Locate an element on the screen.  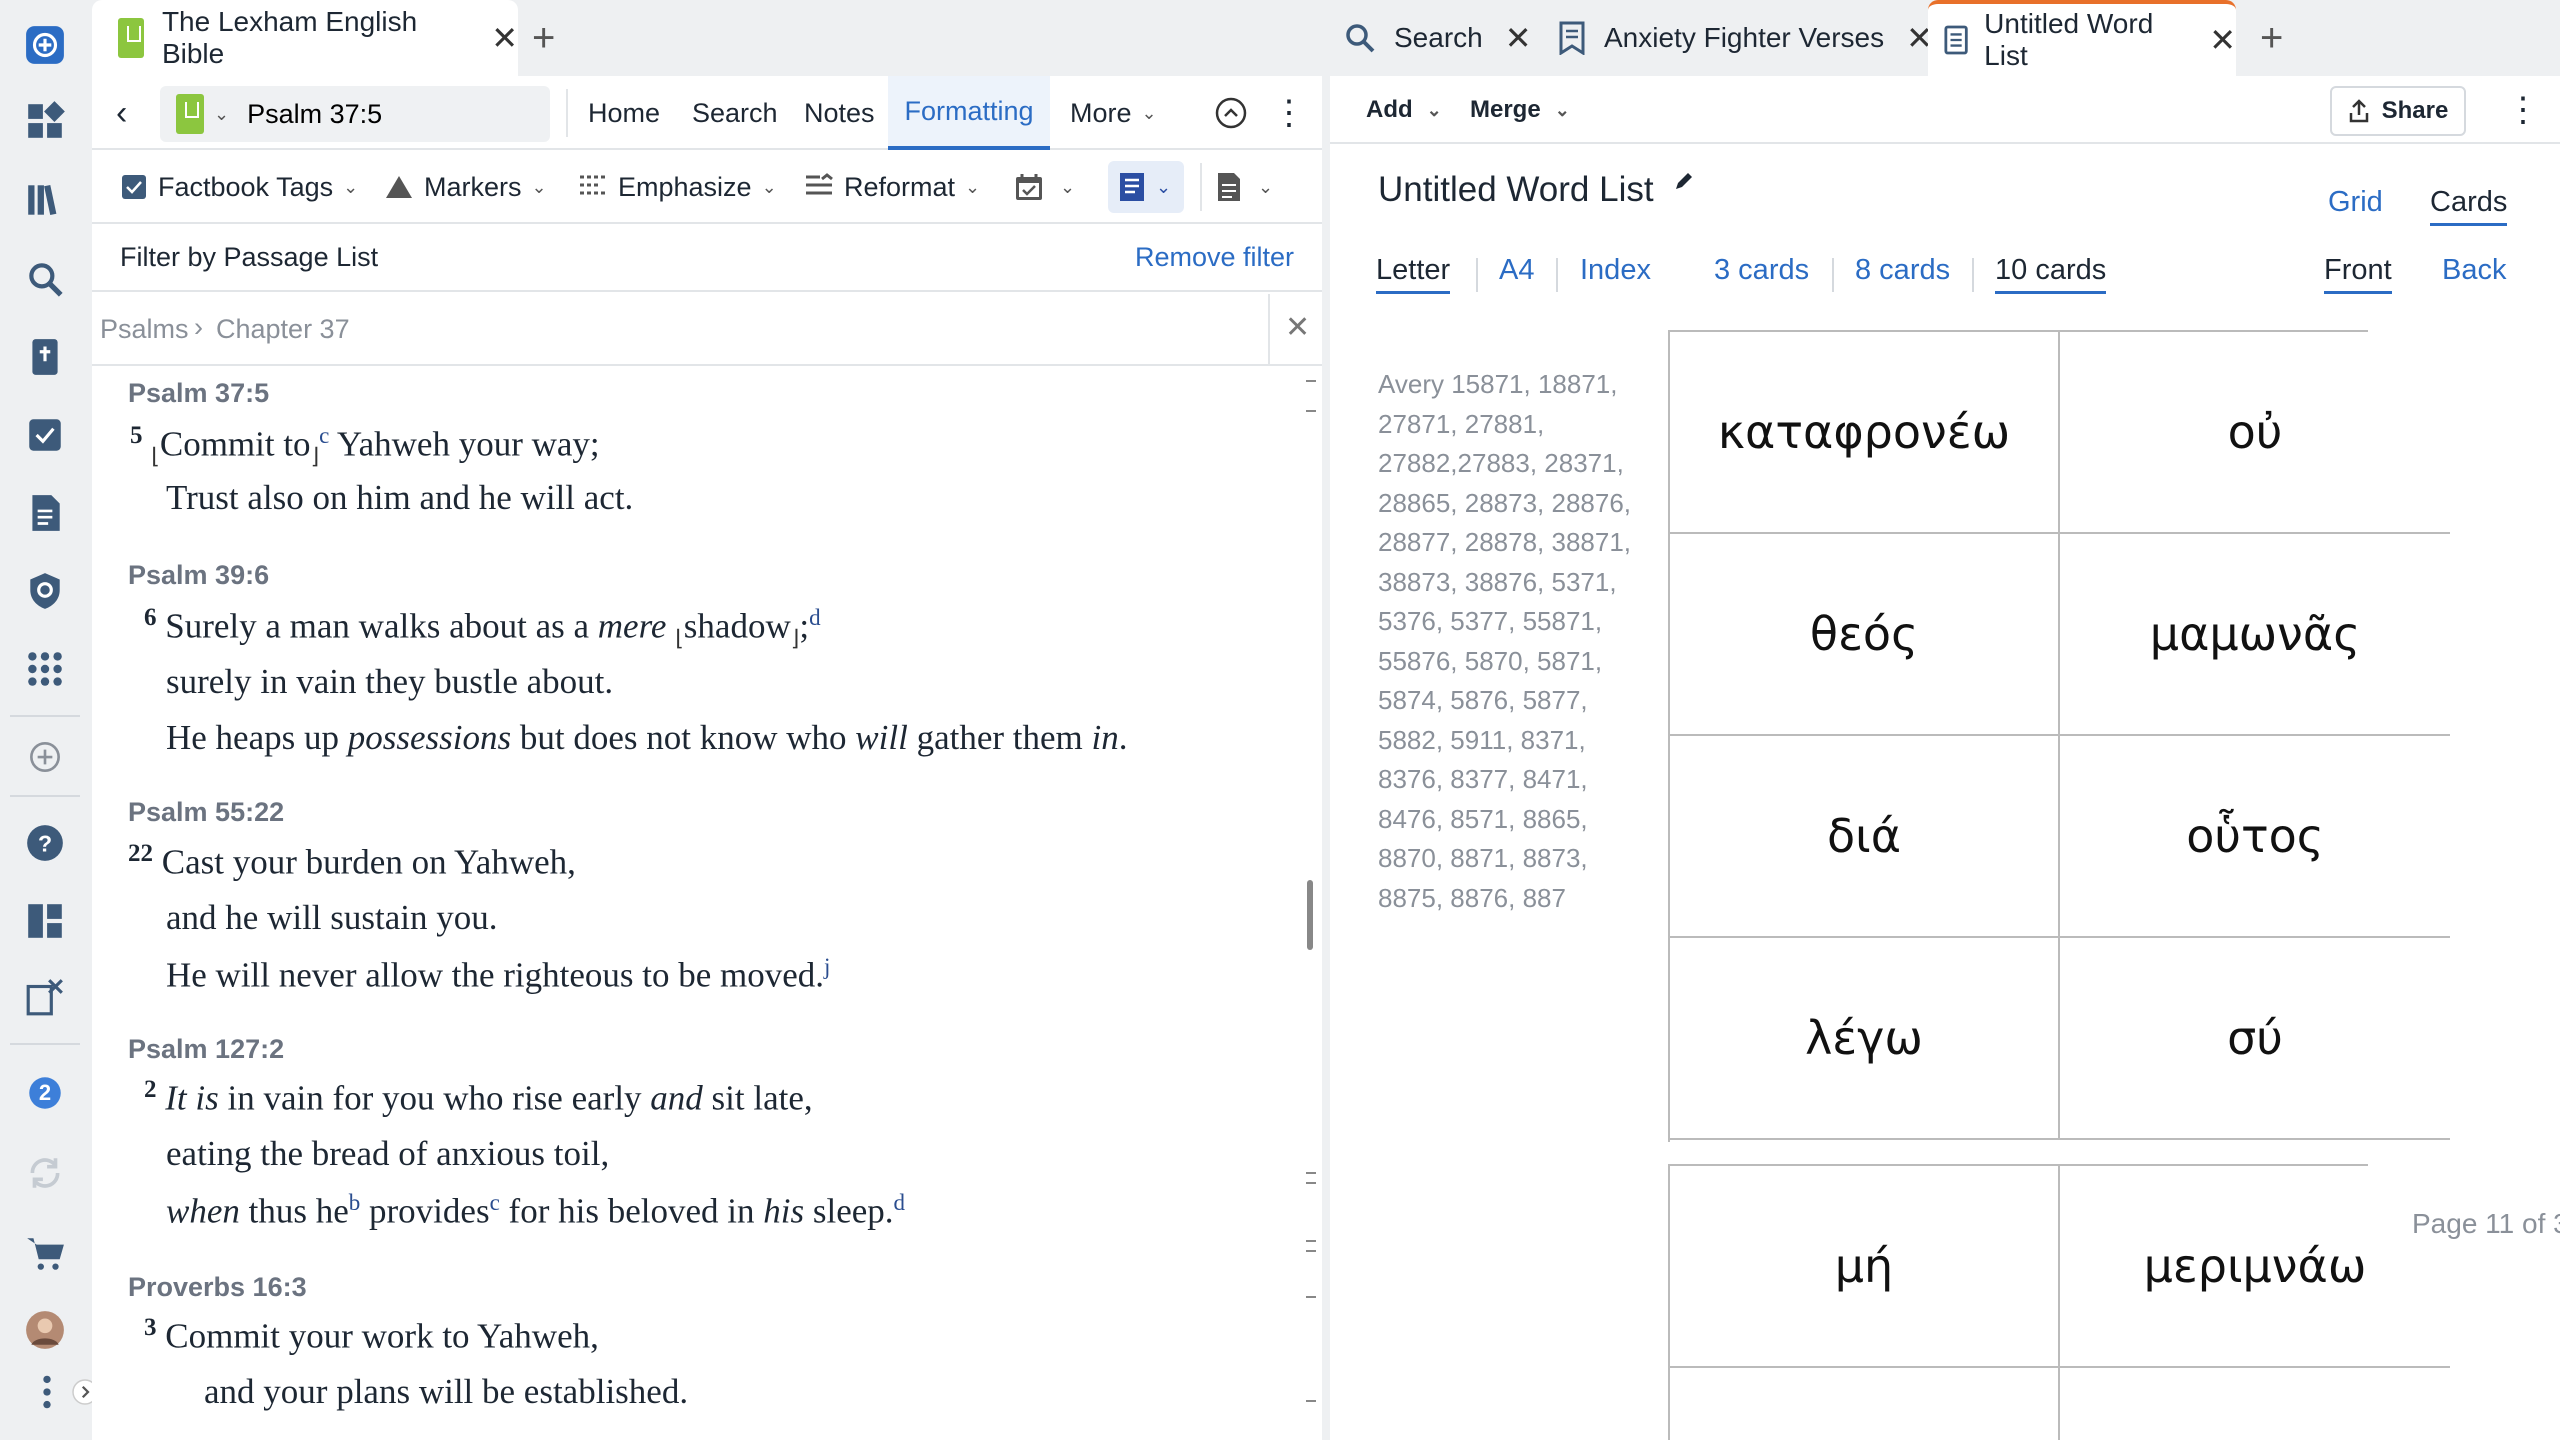
logos-icon is located at coordinates (45, 45).